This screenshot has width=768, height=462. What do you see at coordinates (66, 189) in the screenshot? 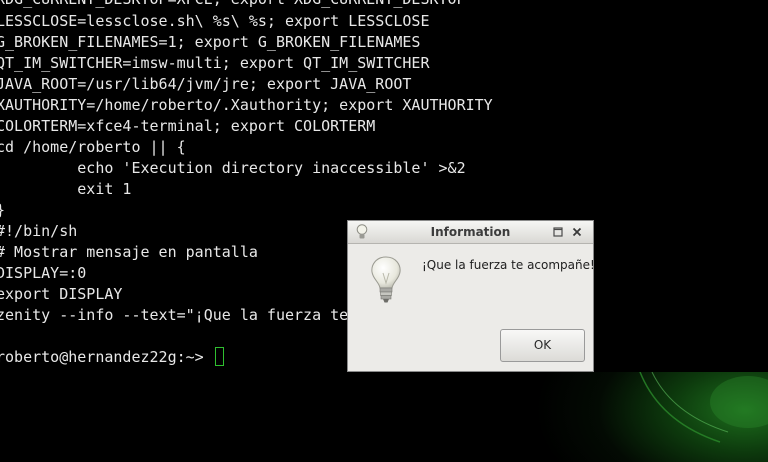
I see `terminal-line: exit 1` at bounding box center [66, 189].